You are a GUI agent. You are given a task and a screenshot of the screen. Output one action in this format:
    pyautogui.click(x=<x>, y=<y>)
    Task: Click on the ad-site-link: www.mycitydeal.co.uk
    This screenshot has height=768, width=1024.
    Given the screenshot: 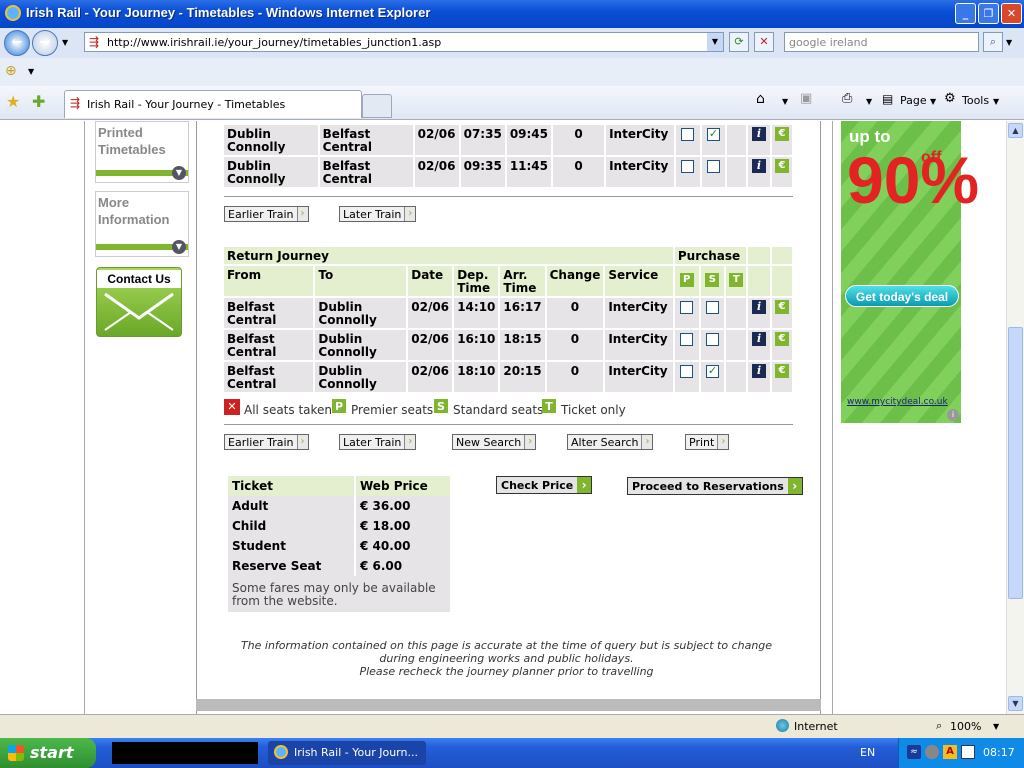 What is the action you would take?
    pyautogui.click(x=901, y=402)
    